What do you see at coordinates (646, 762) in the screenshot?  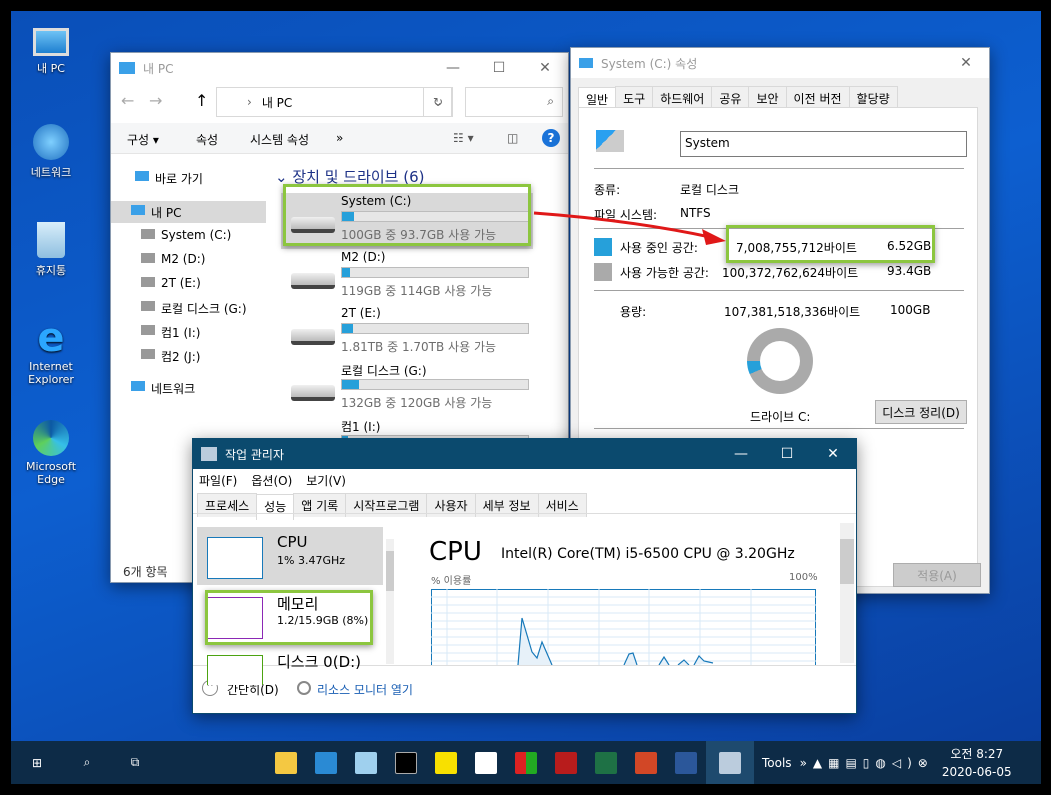 I see `taskbar-powerpoint` at bounding box center [646, 762].